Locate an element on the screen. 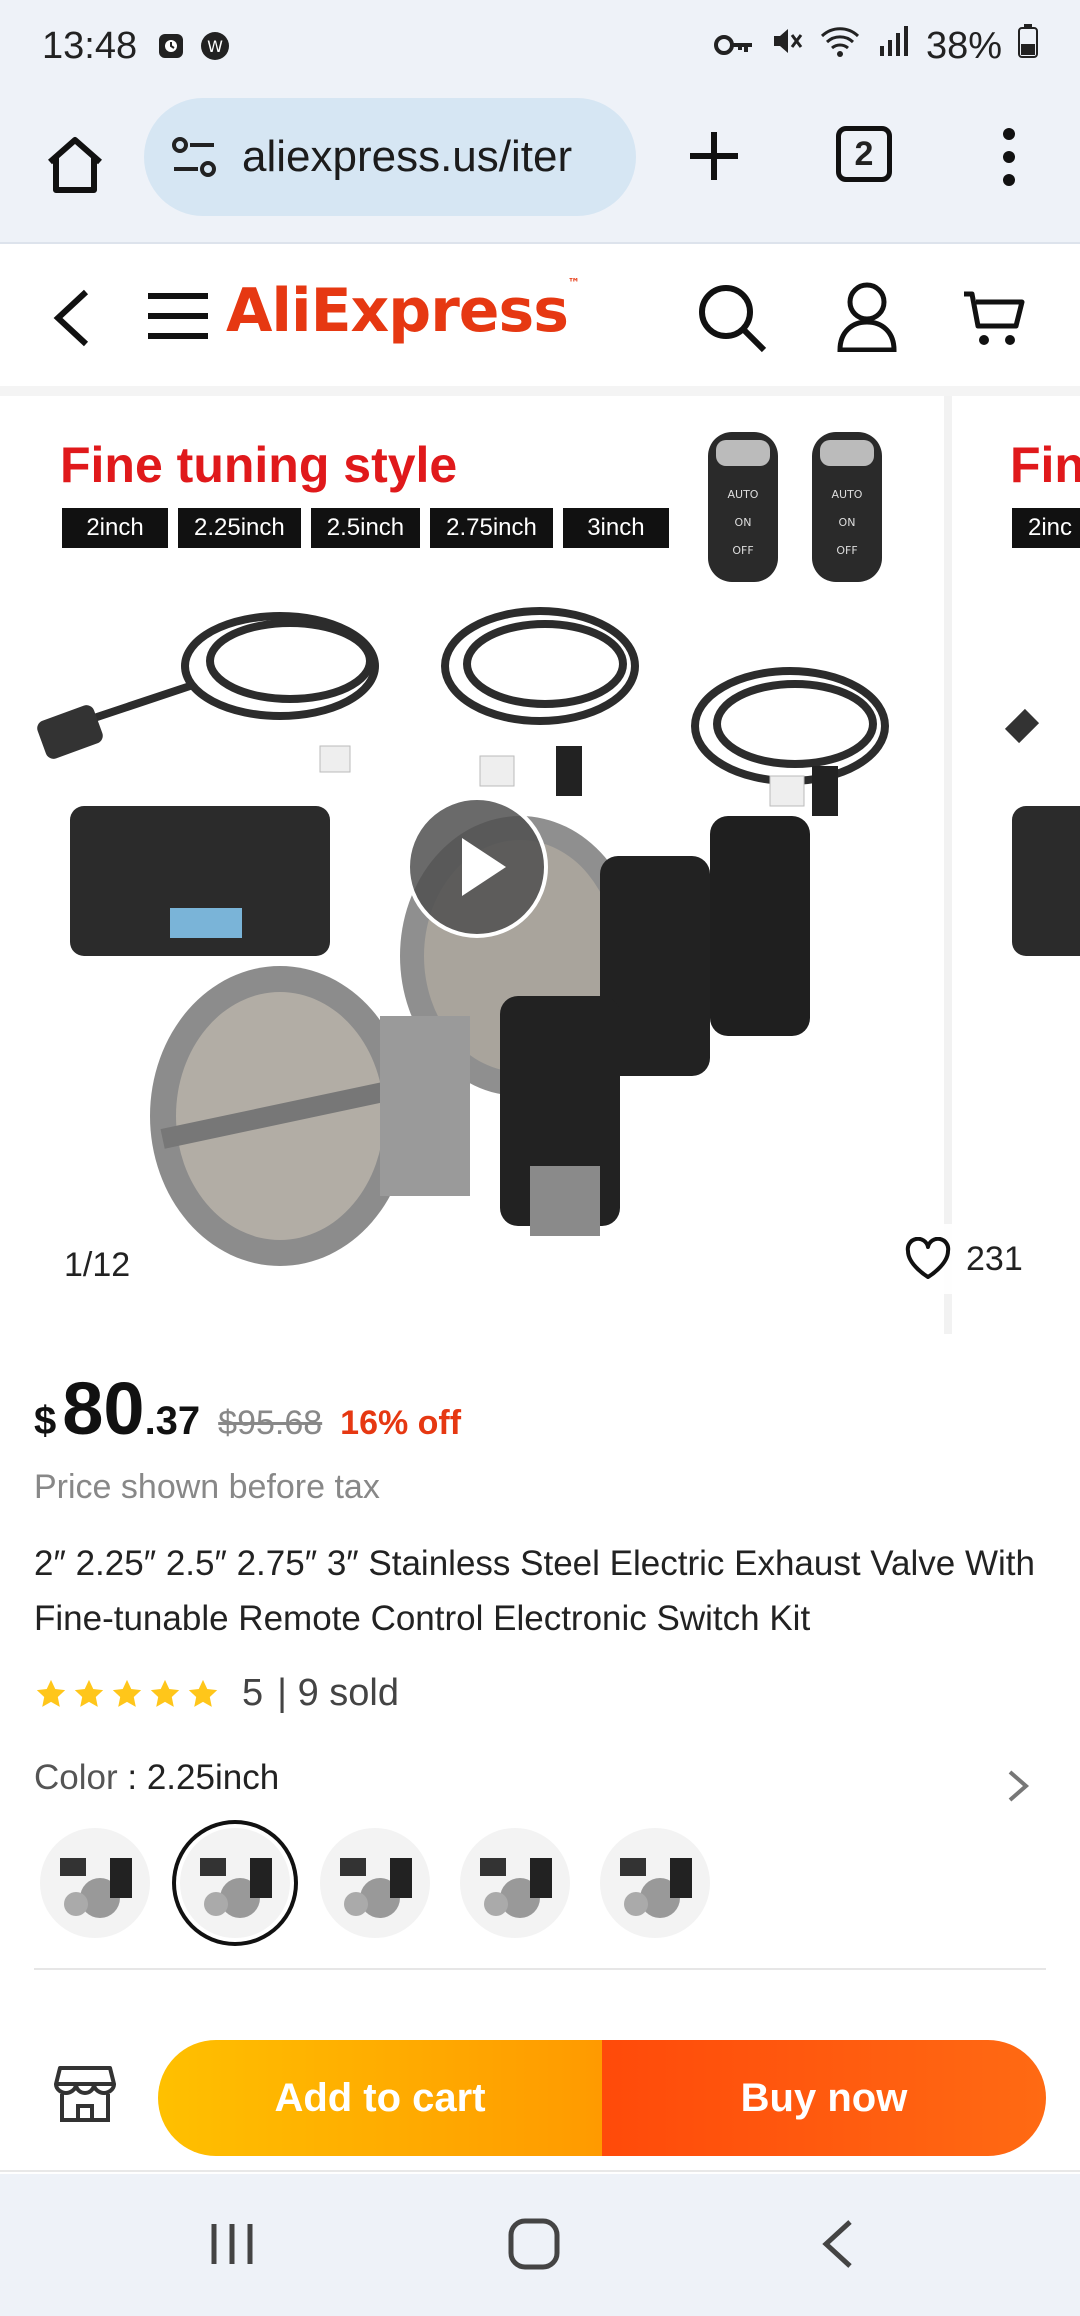 The width and height of the screenshot is (1080, 2316). menu-icon is located at coordinates (178, 316).